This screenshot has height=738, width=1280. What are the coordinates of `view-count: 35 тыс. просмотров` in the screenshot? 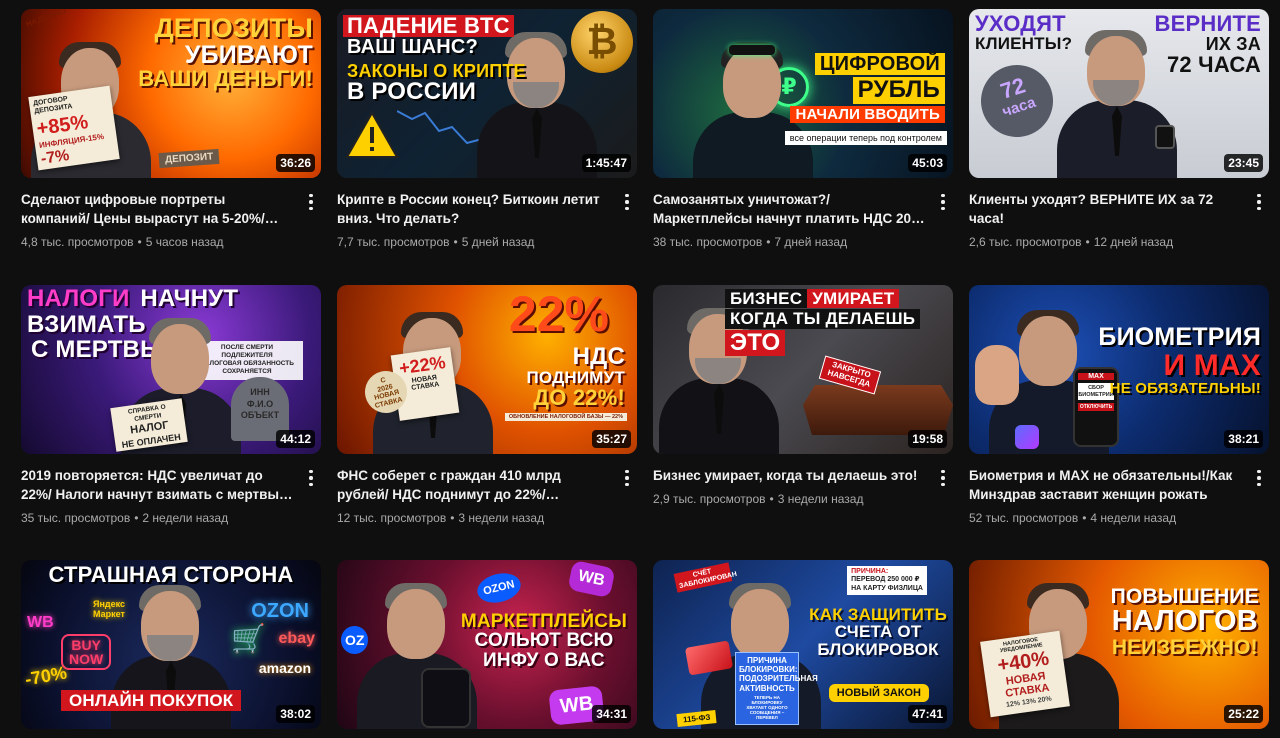 It's located at (76, 518).